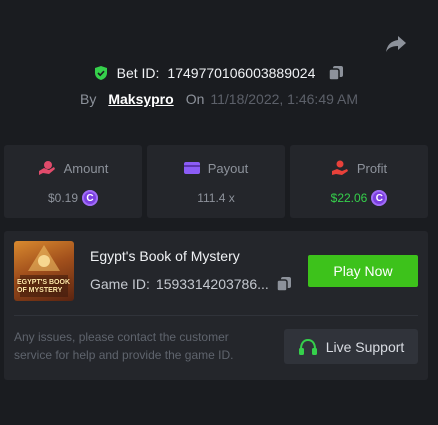  I want to click on stat-amount-value: $0.19, so click(63, 198).